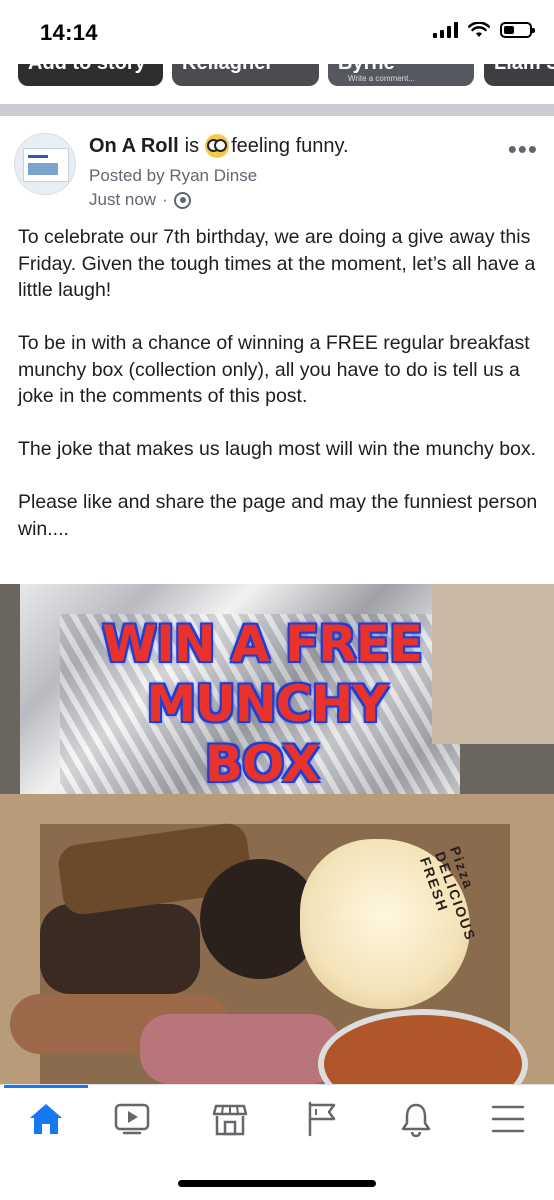  I want to click on watch-icon, so click(132, 1119).